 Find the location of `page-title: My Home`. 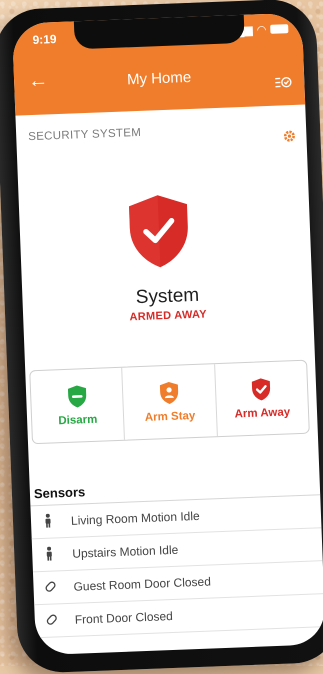

page-title: My Home is located at coordinates (159, 79).